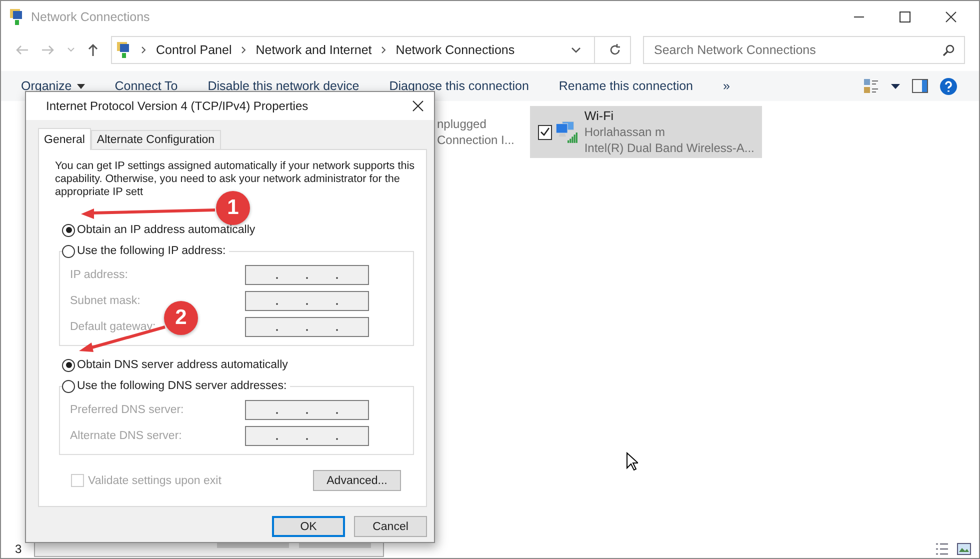 This screenshot has height=559, width=980. What do you see at coordinates (126, 436) in the screenshot?
I see `field-label: Alternate DNS server:` at bounding box center [126, 436].